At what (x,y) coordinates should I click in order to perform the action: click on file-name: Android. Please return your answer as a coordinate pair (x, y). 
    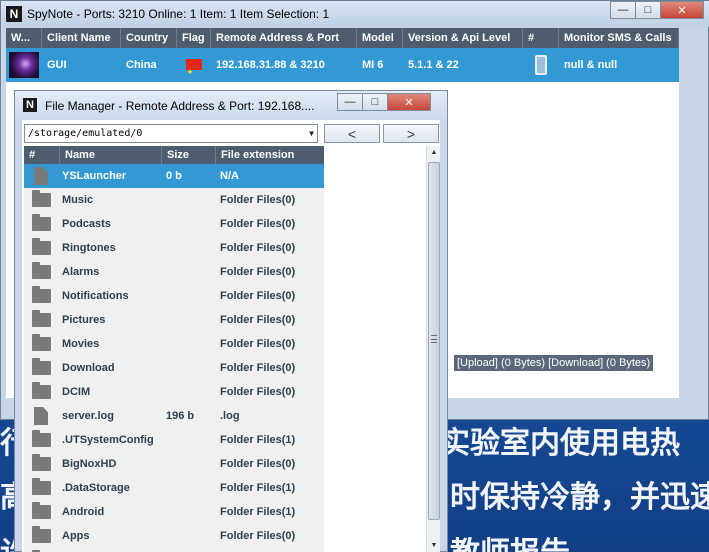
    Looking at the image, I should click on (83, 512).